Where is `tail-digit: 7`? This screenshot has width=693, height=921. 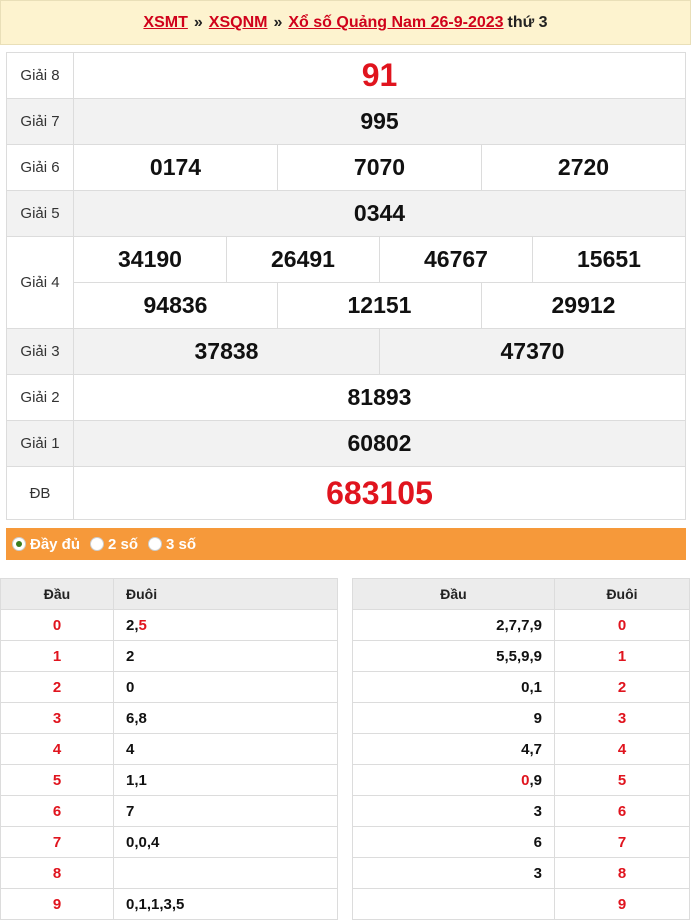
tail-digit: 7 is located at coordinates (622, 842).